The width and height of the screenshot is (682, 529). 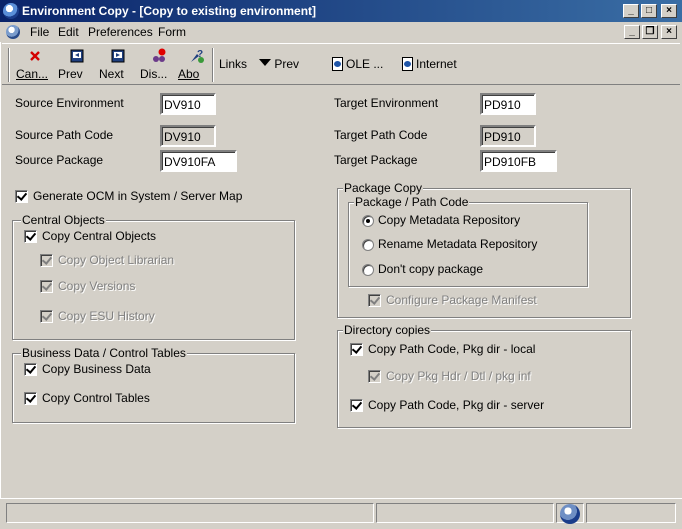 What do you see at coordinates (188, 104) in the screenshot?
I see `source-environment-field: DV910` at bounding box center [188, 104].